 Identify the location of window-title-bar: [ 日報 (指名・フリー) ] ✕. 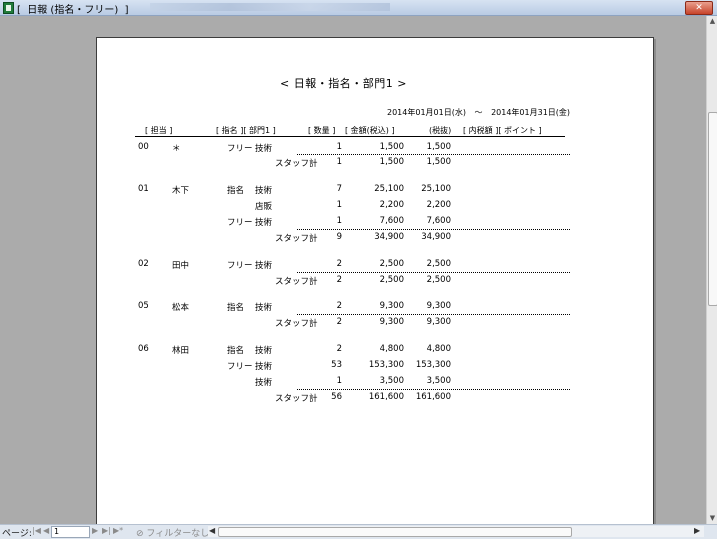
(358, 8).